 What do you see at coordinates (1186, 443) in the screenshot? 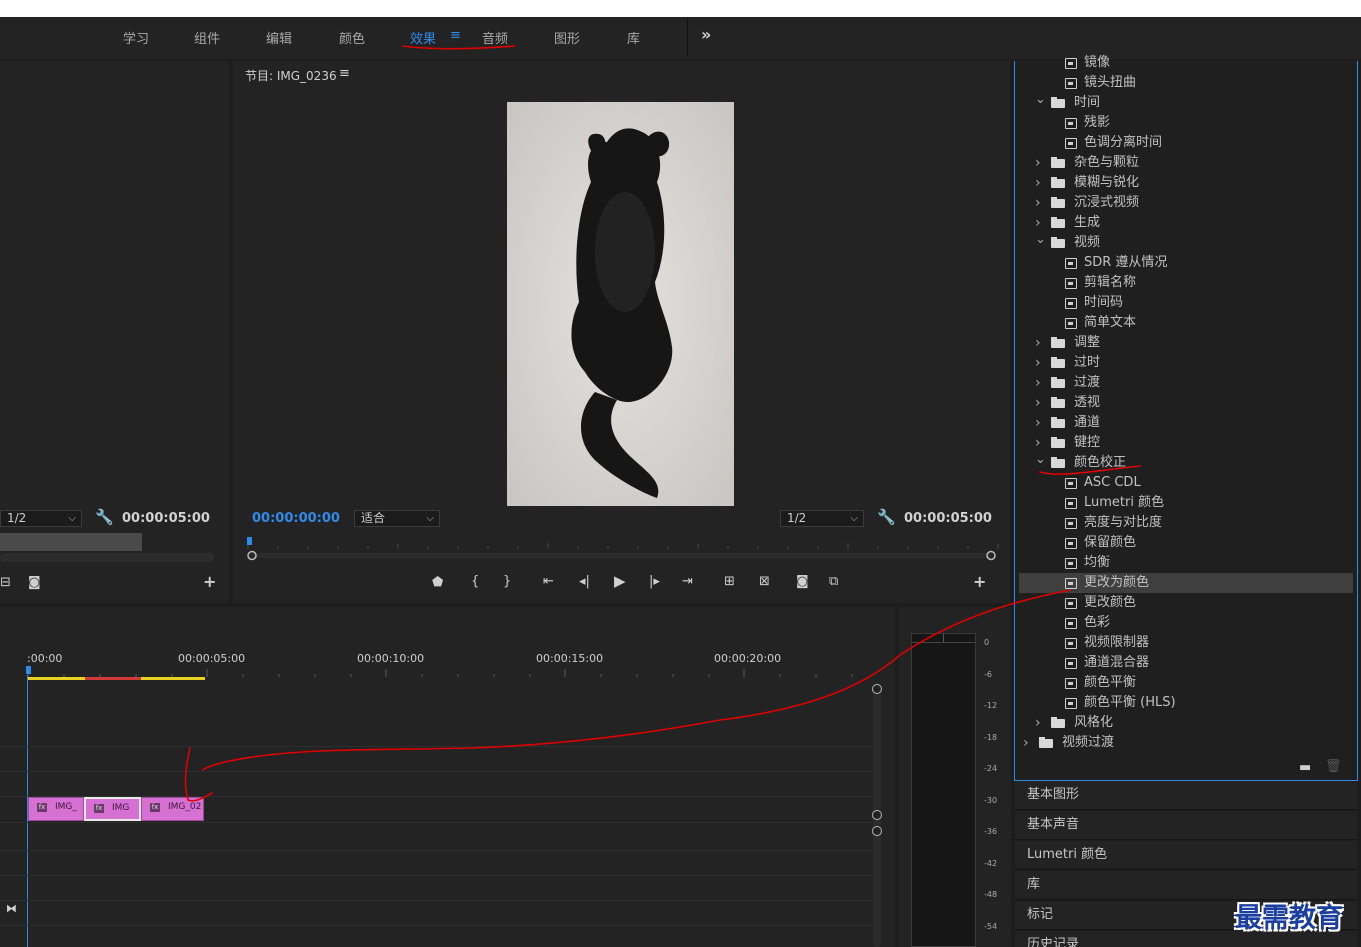
I see `effects-folder: › 键控` at bounding box center [1186, 443].